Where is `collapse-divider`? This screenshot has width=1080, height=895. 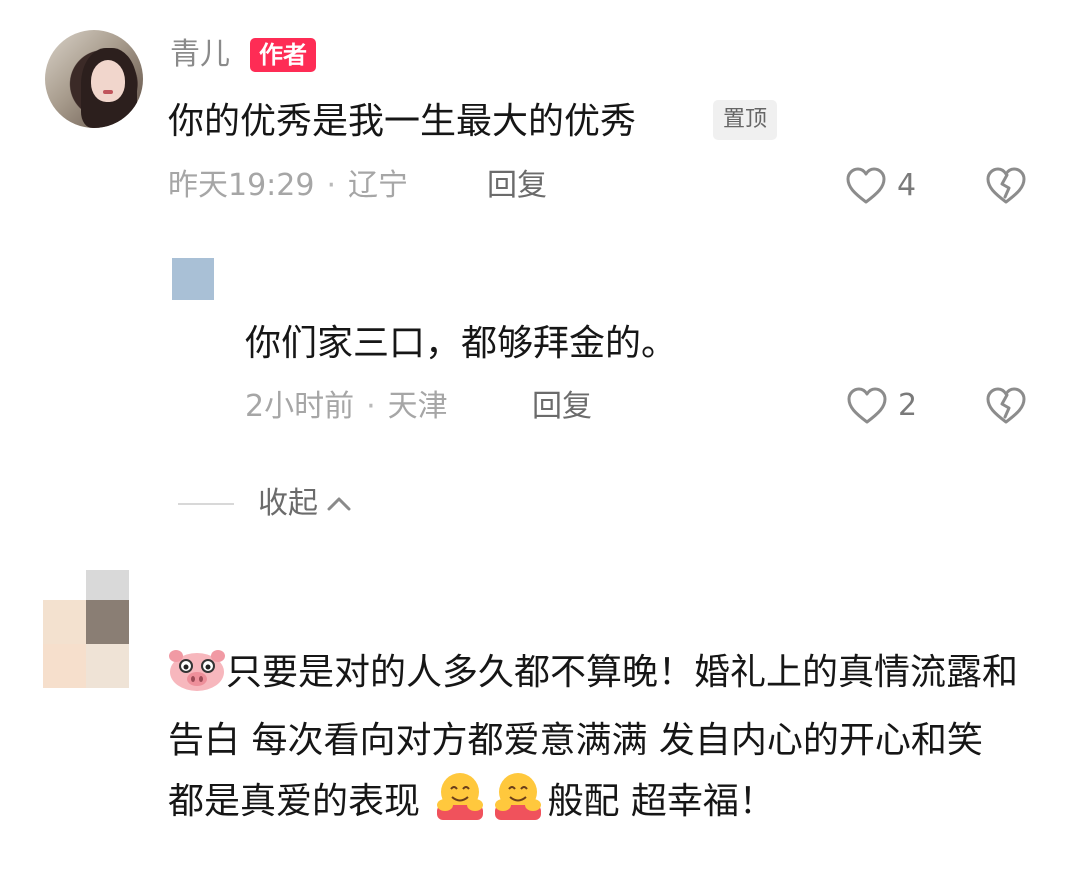 collapse-divider is located at coordinates (206, 504).